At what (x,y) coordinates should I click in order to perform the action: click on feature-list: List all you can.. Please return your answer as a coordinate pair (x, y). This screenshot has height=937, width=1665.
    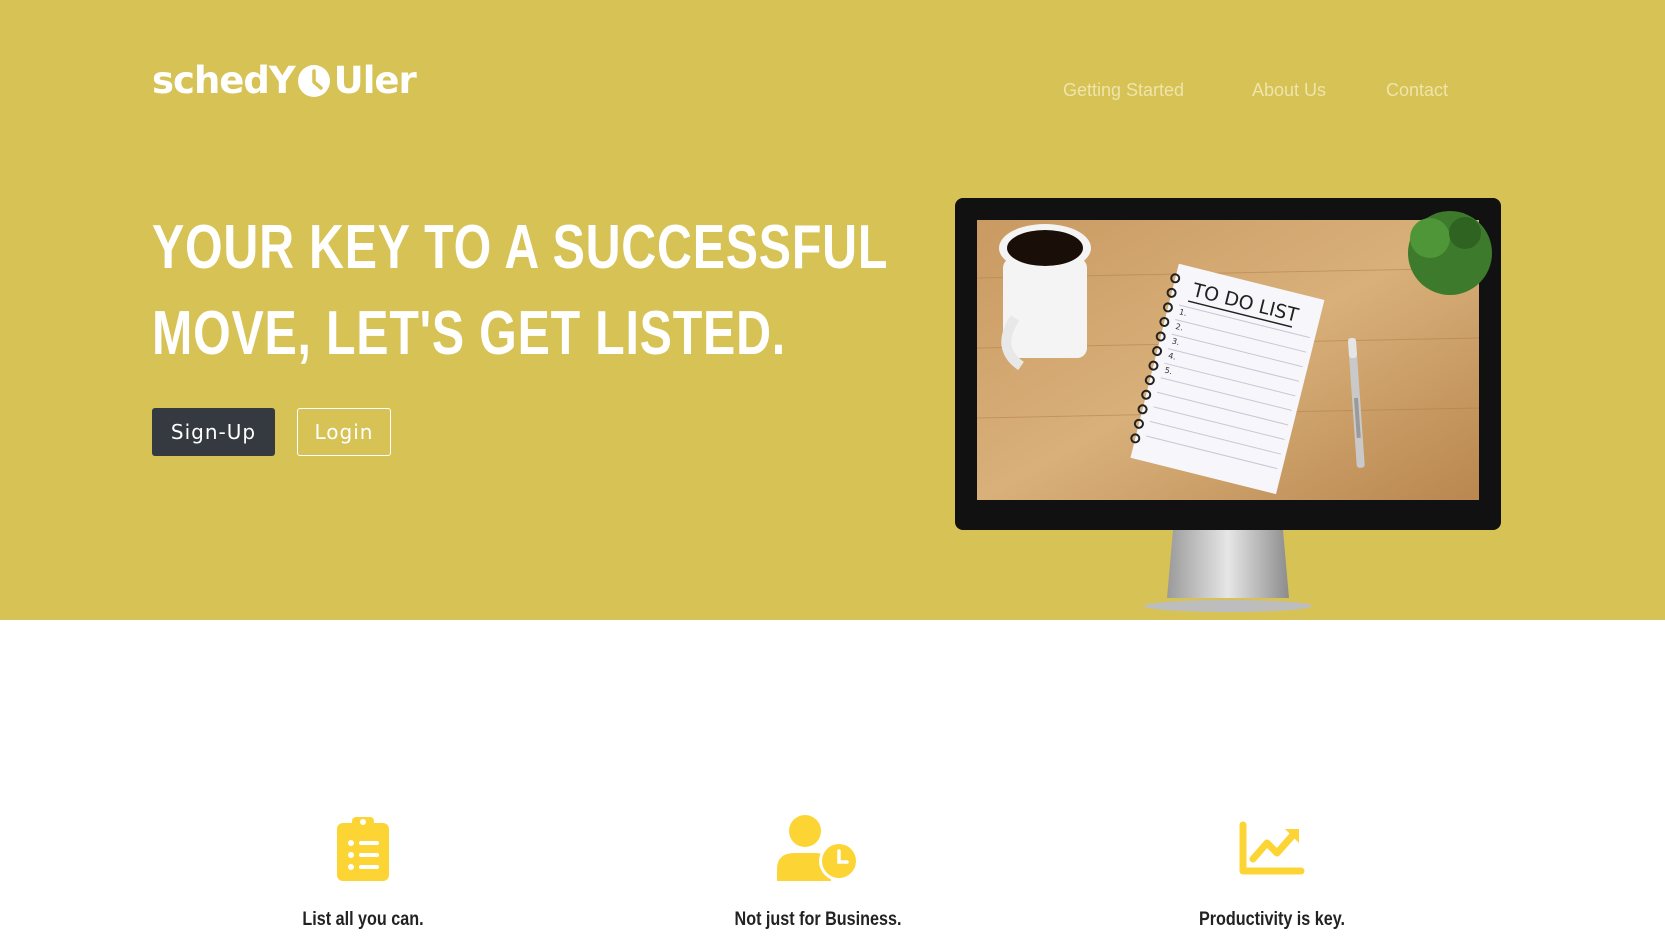
    Looking at the image, I should click on (363, 873).